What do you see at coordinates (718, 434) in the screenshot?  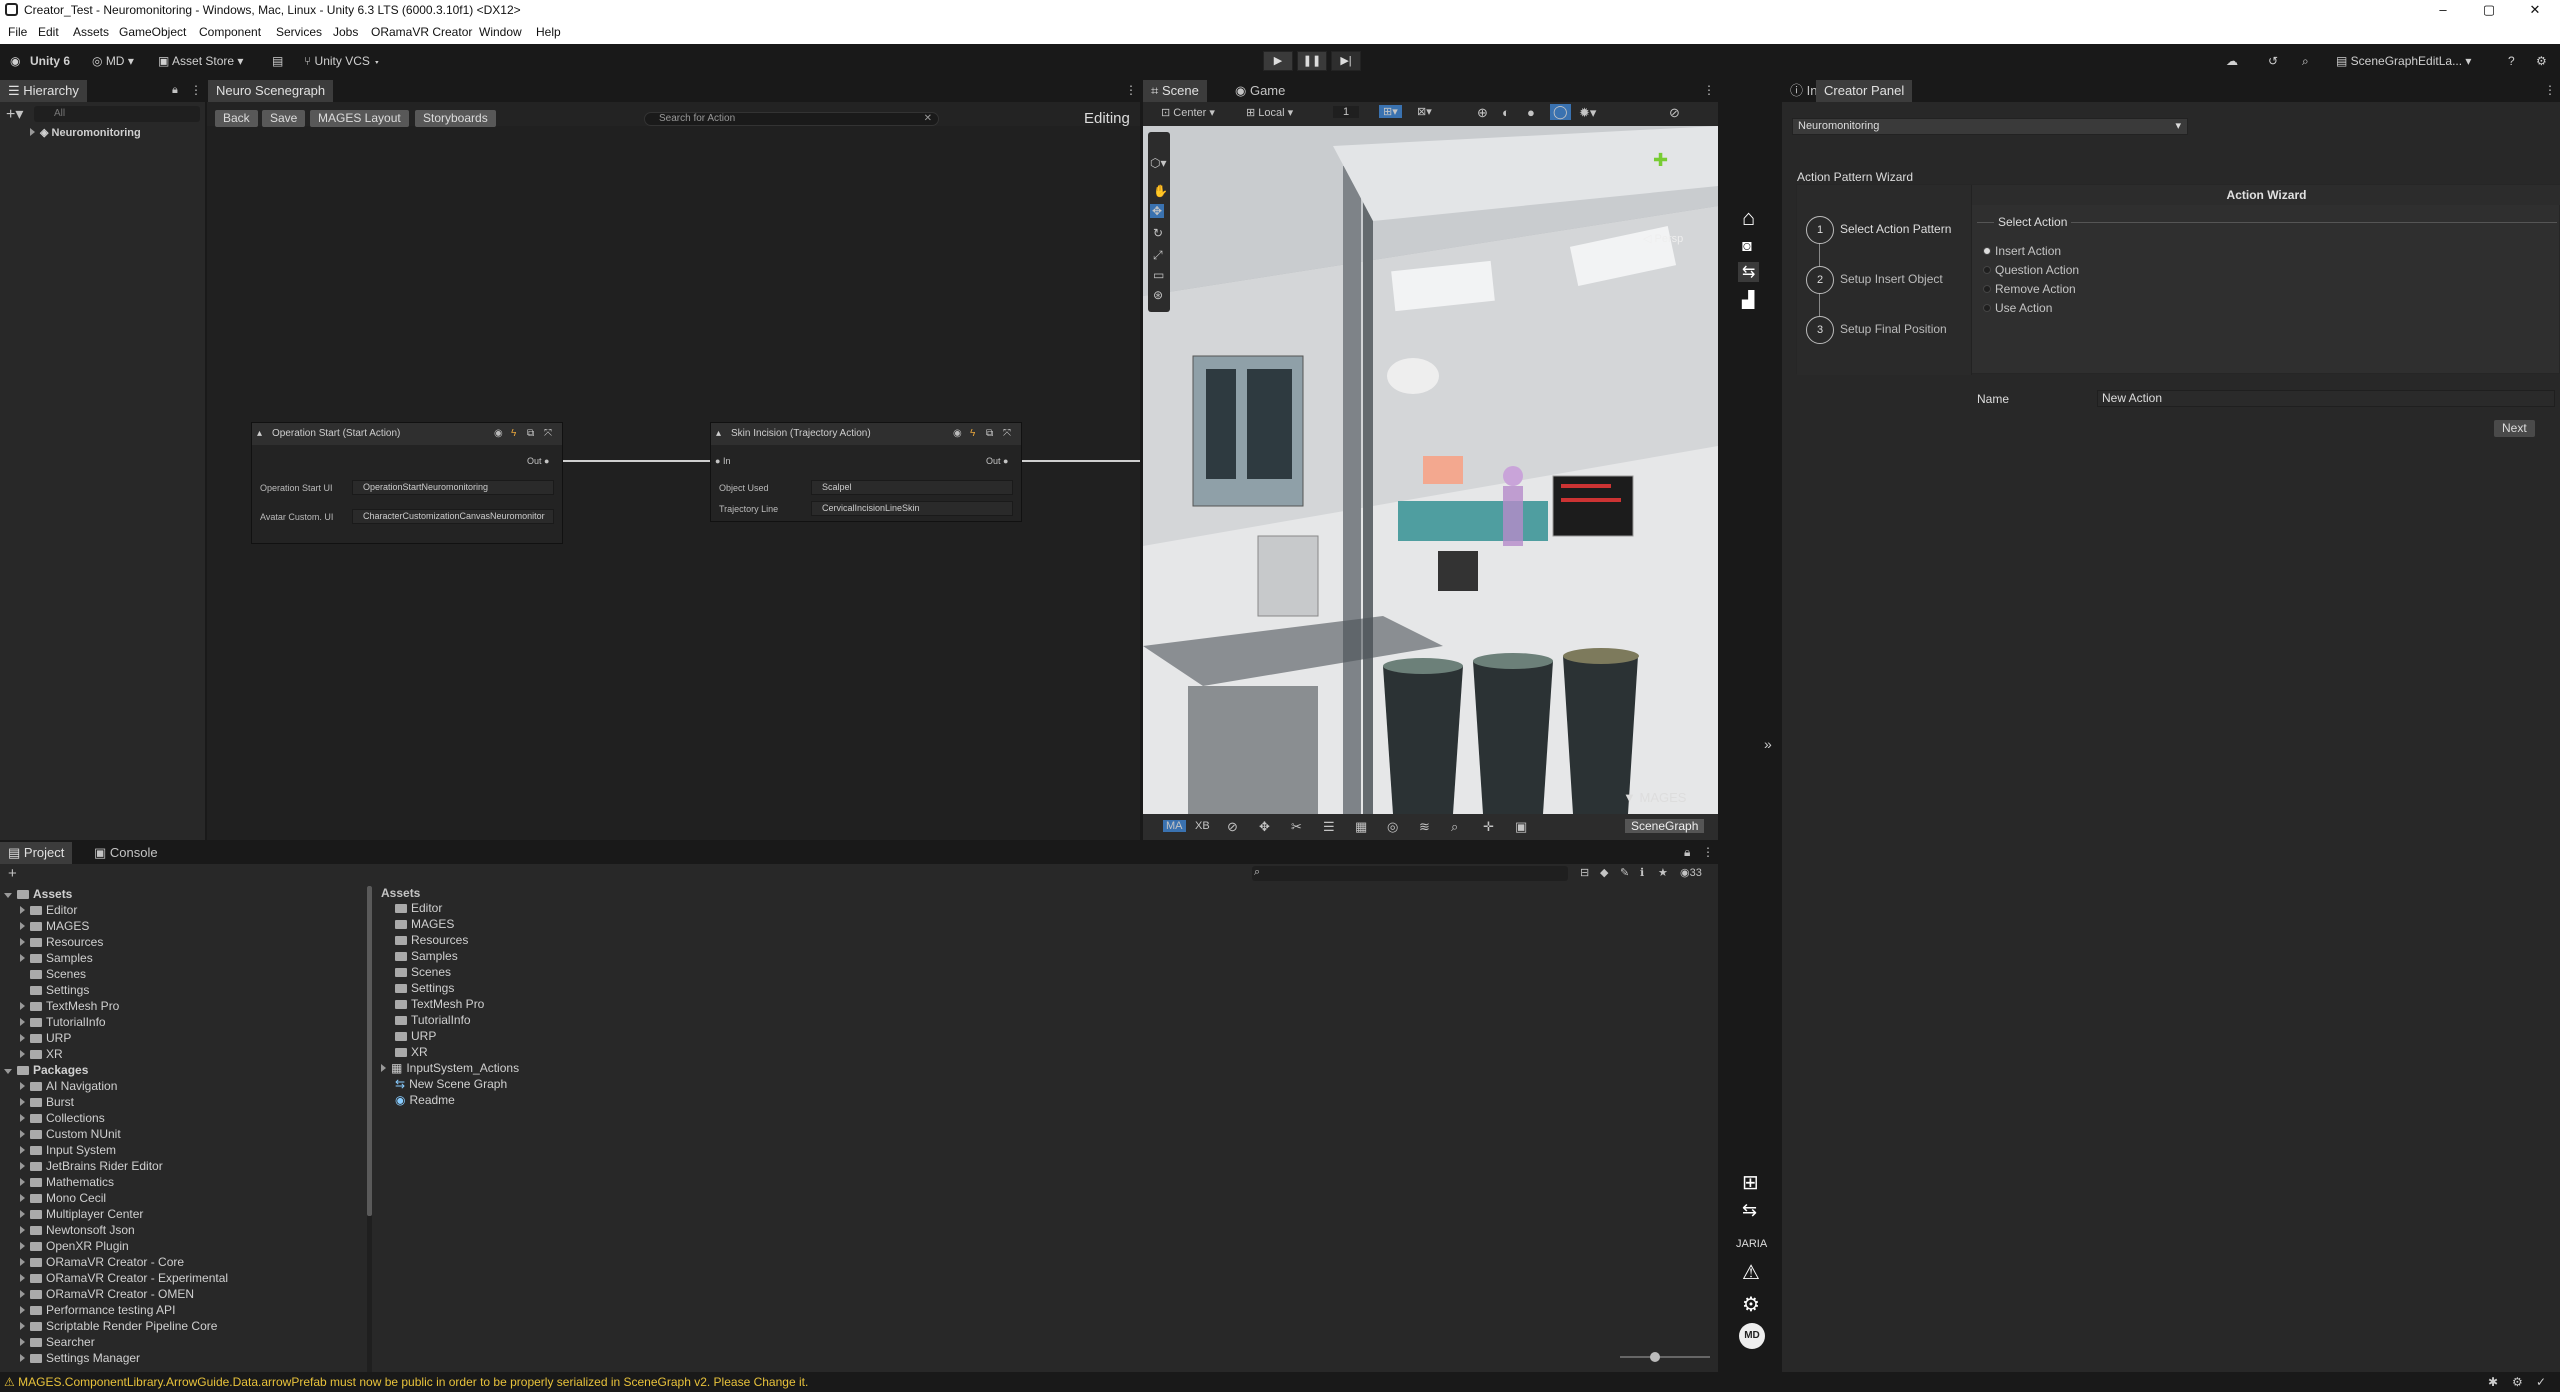 I see `collapse-icon: ▴` at bounding box center [718, 434].